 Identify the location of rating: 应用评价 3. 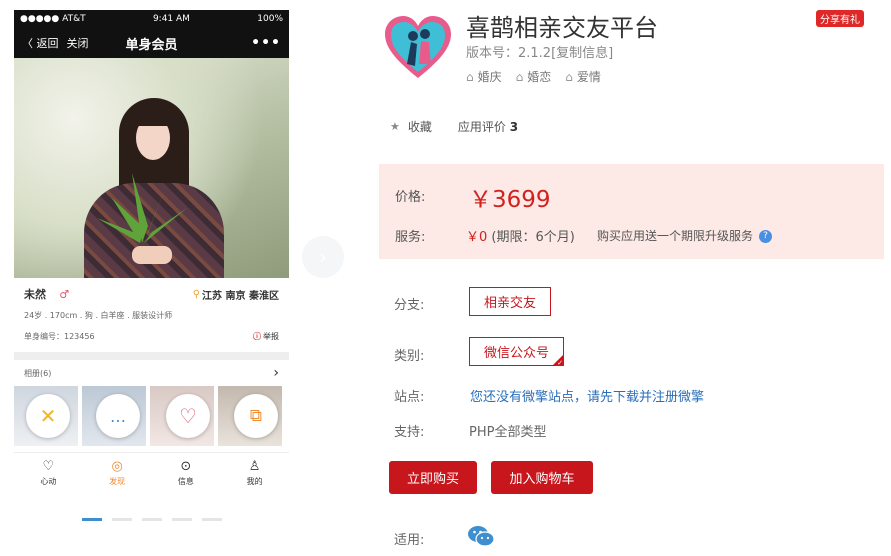
(488, 126).